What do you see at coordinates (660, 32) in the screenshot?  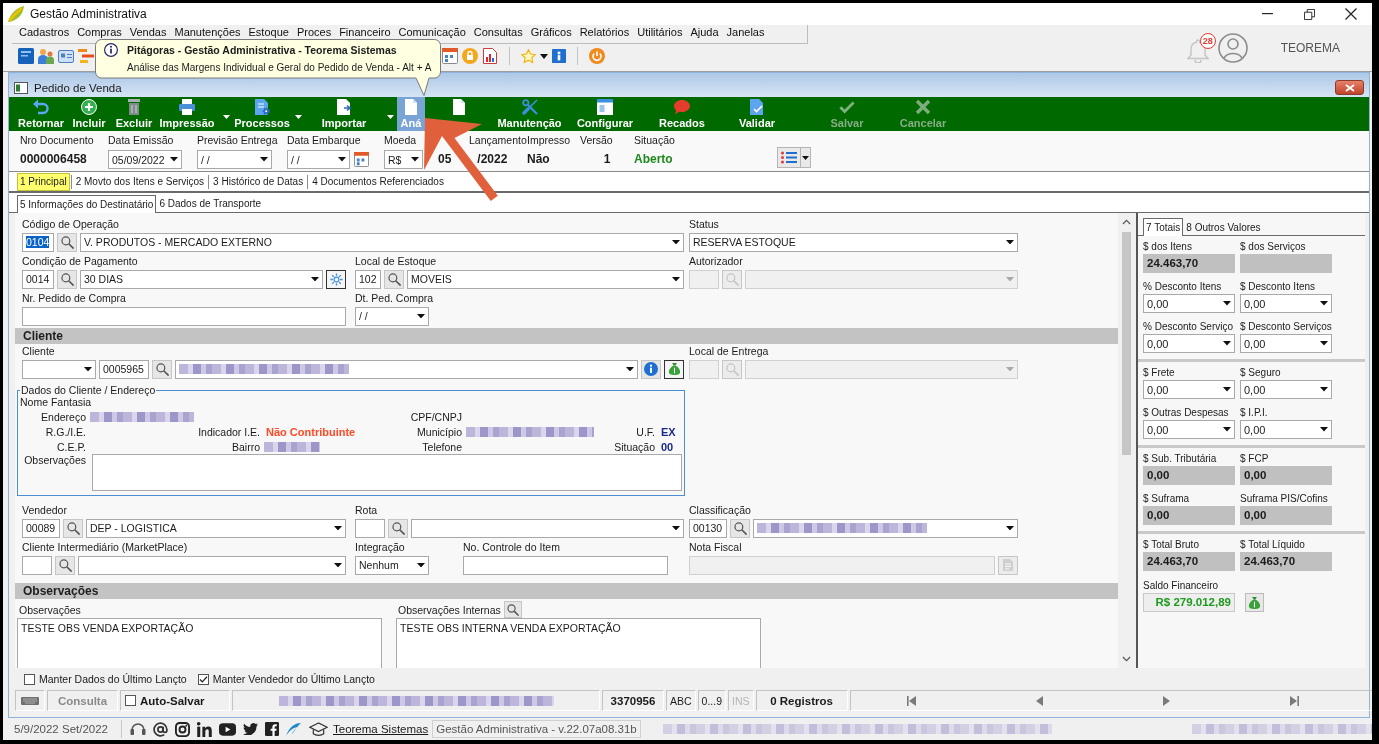 I see `menu-item: Utilitários` at bounding box center [660, 32].